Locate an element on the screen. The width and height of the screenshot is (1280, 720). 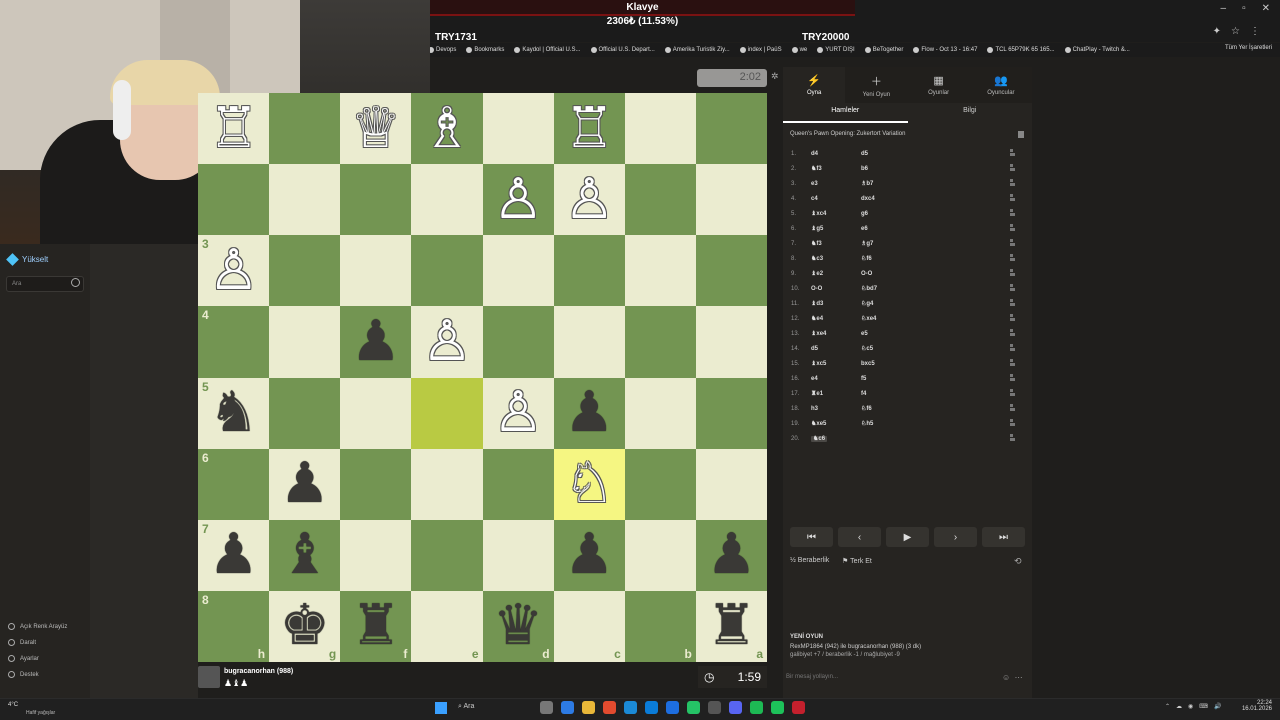
black-move: f5 is located at coordinates (921, 379).